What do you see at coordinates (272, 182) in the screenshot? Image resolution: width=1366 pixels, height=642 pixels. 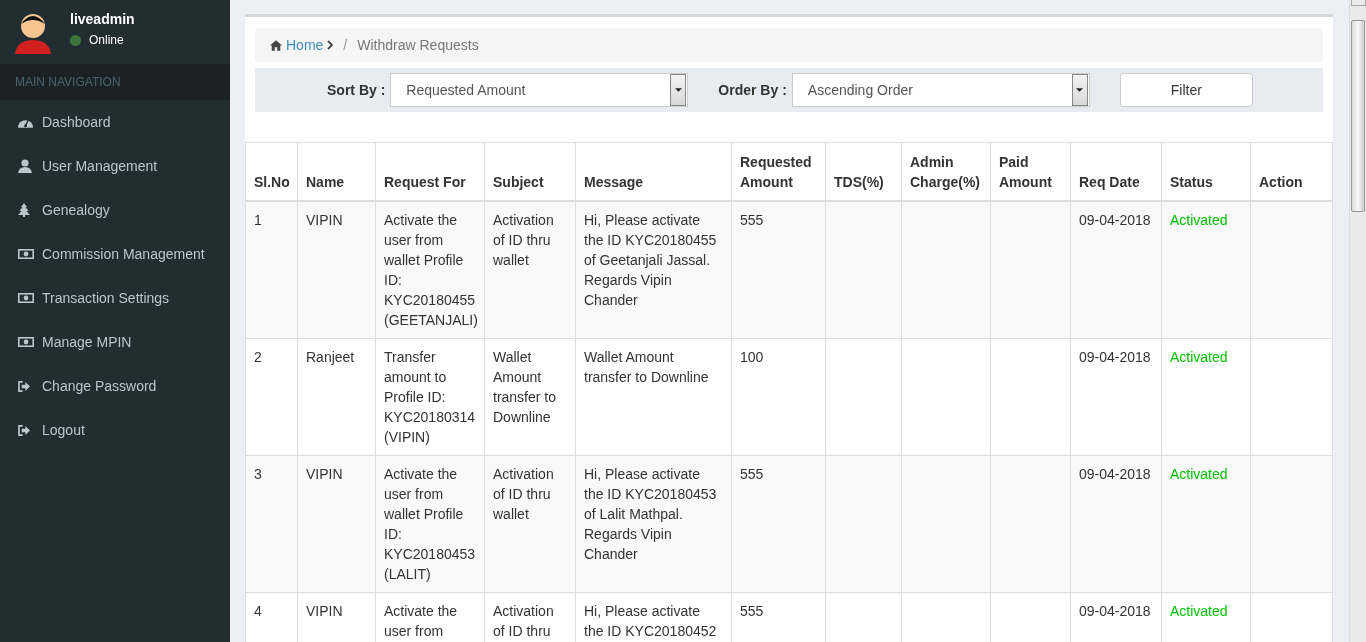 I see `column-header: Sl.No` at bounding box center [272, 182].